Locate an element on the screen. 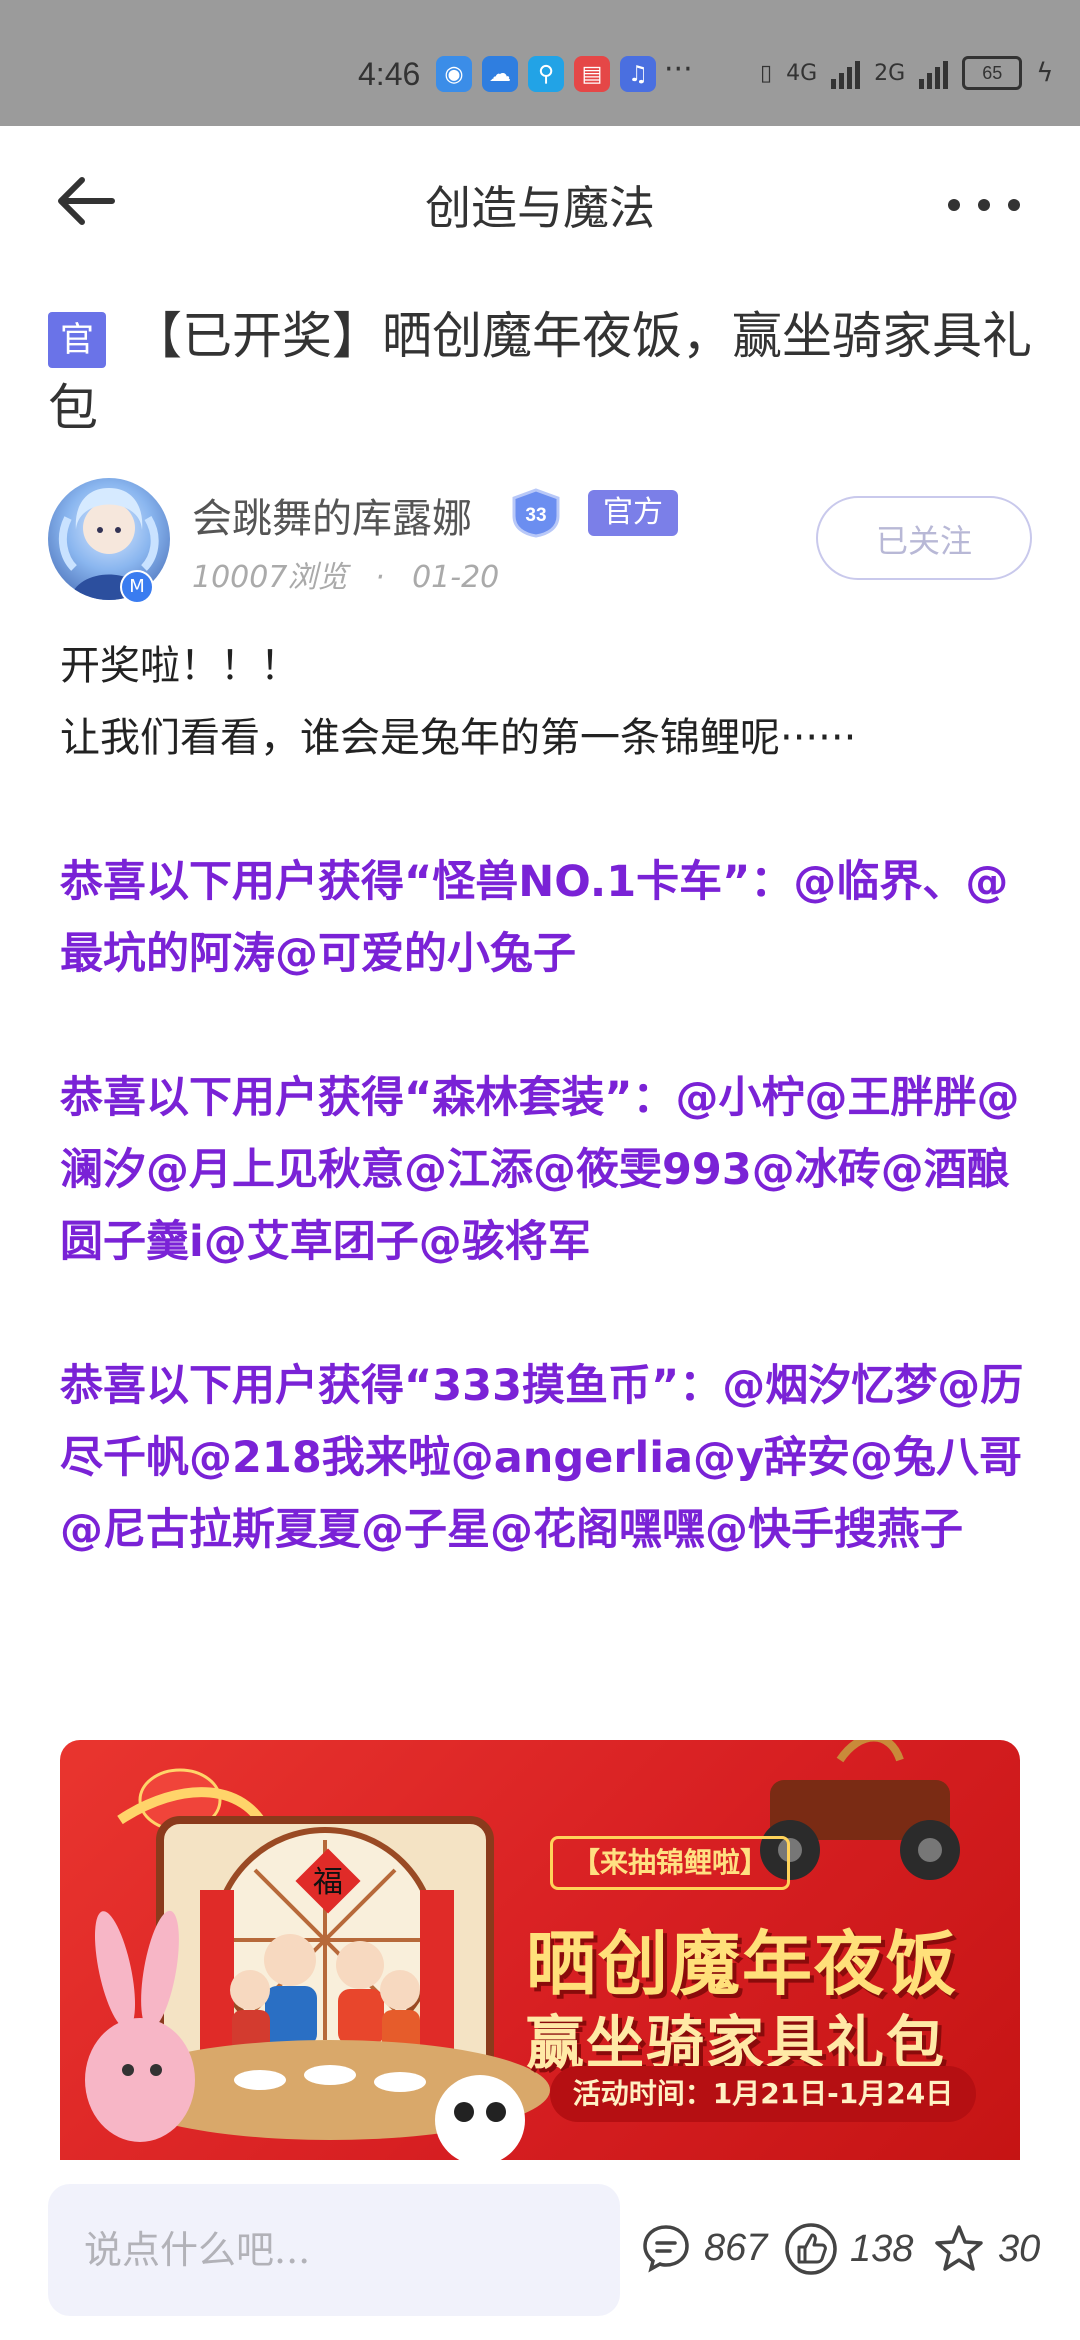 This screenshot has width=1080, height=2340. browser-app-icon: ◉ is located at coordinates (454, 74).